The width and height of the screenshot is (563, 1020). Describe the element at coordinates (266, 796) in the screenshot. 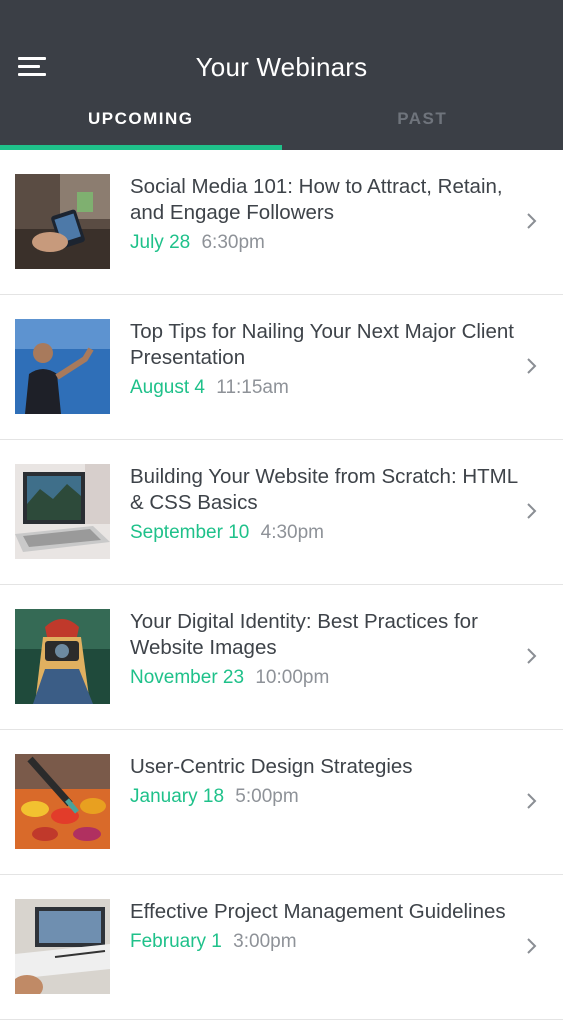

I see `webinar-time: 5:00pm` at that location.